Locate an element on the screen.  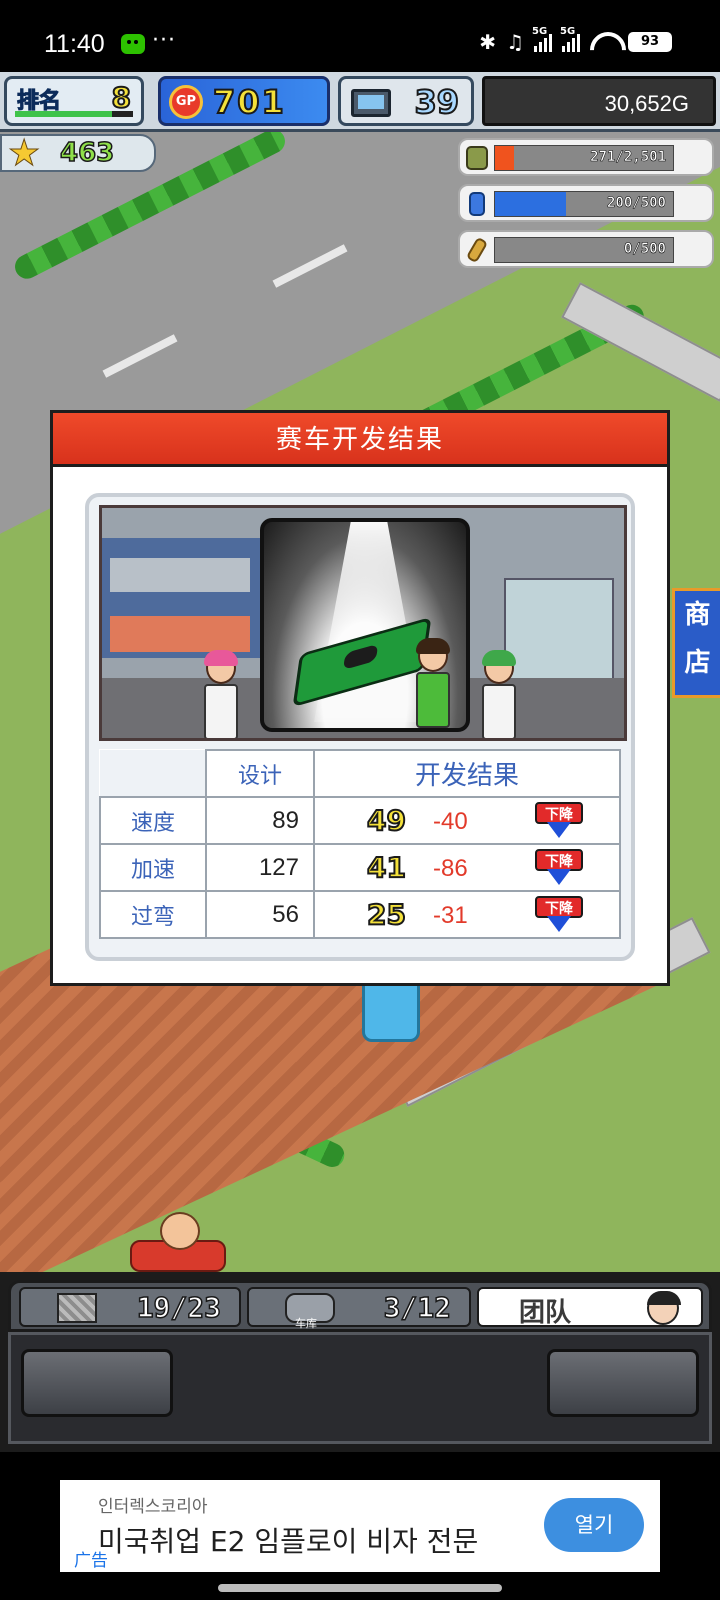
tab-garage: 车库 3/12 is located at coordinates (359, 1308).